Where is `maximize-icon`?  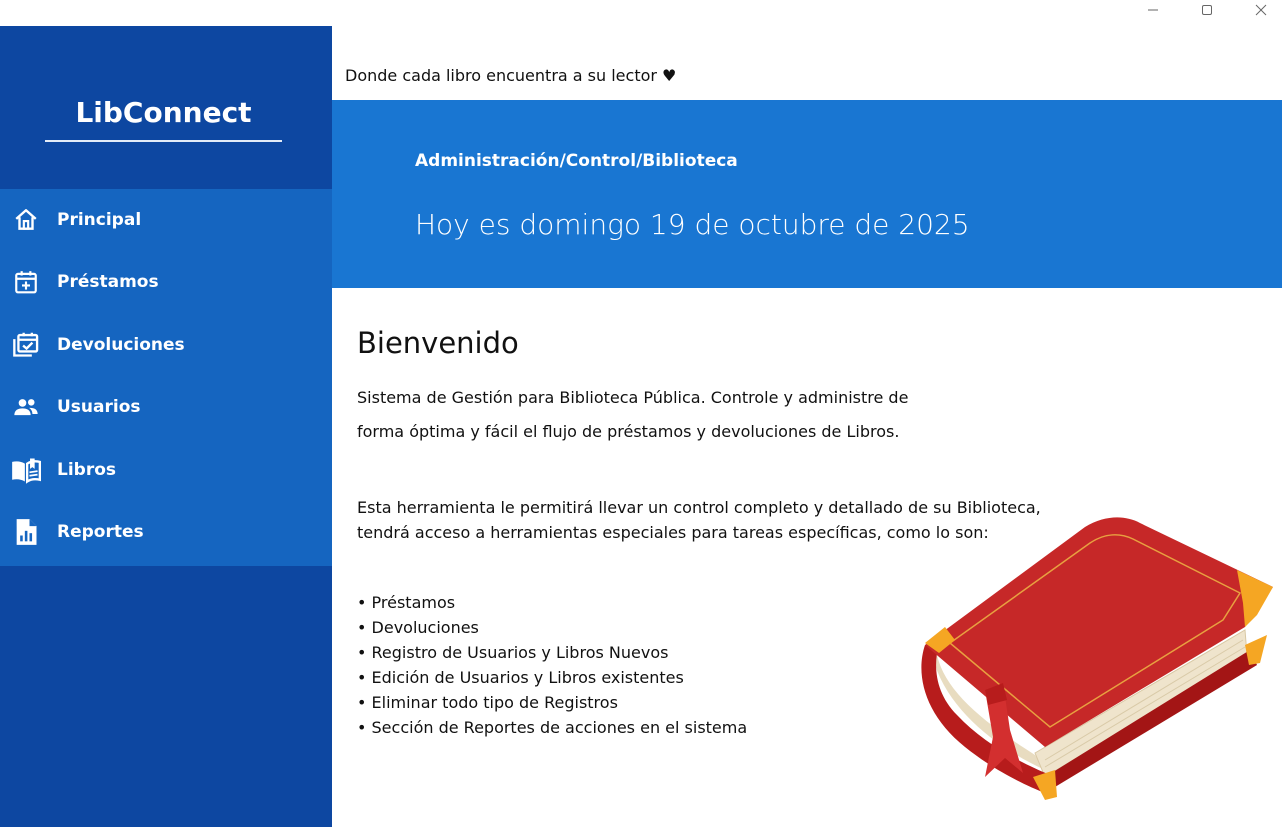 maximize-icon is located at coordinates (1207, 10).